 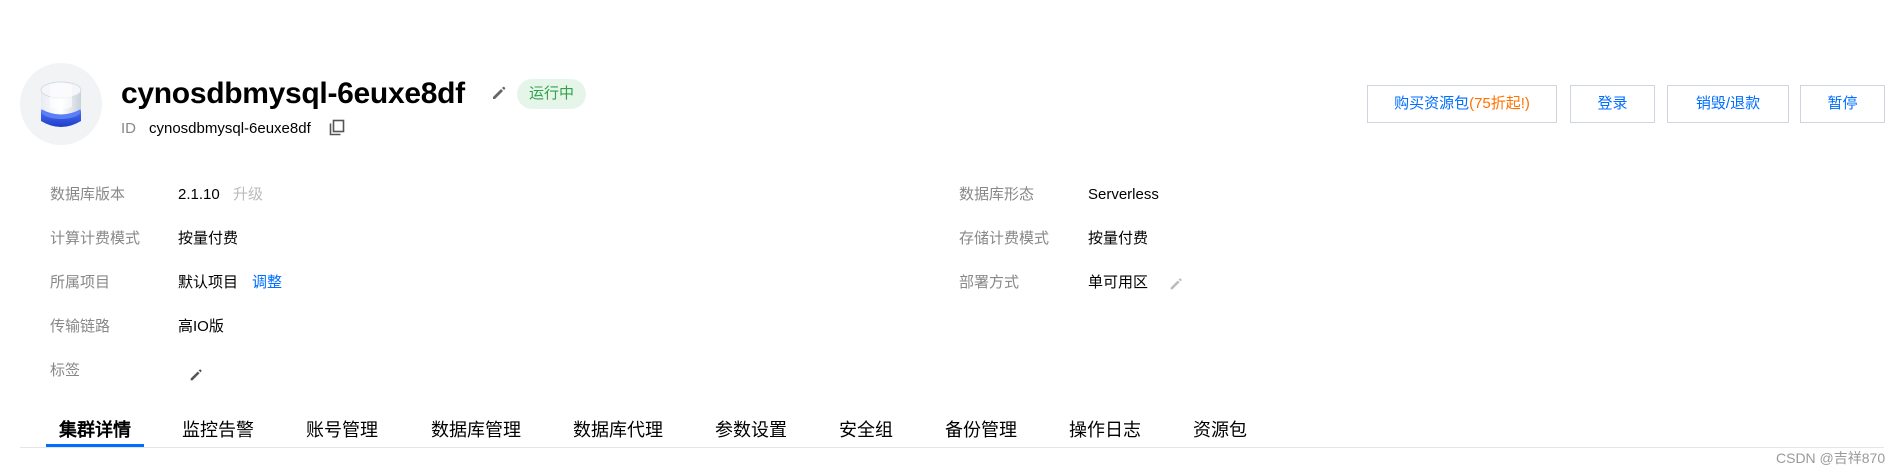 What do you see at coordinates (199, 194) in the screenshot?
I see `db-version-value: 2.1.10` at bounding box center [199, 194].